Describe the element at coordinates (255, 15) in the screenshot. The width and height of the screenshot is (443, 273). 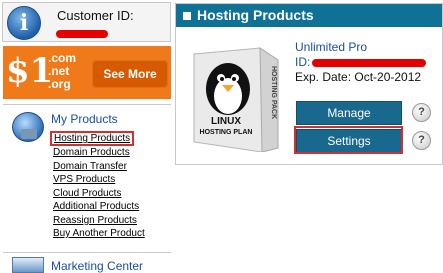
I see `panel-title: Hosting Products` at that location.